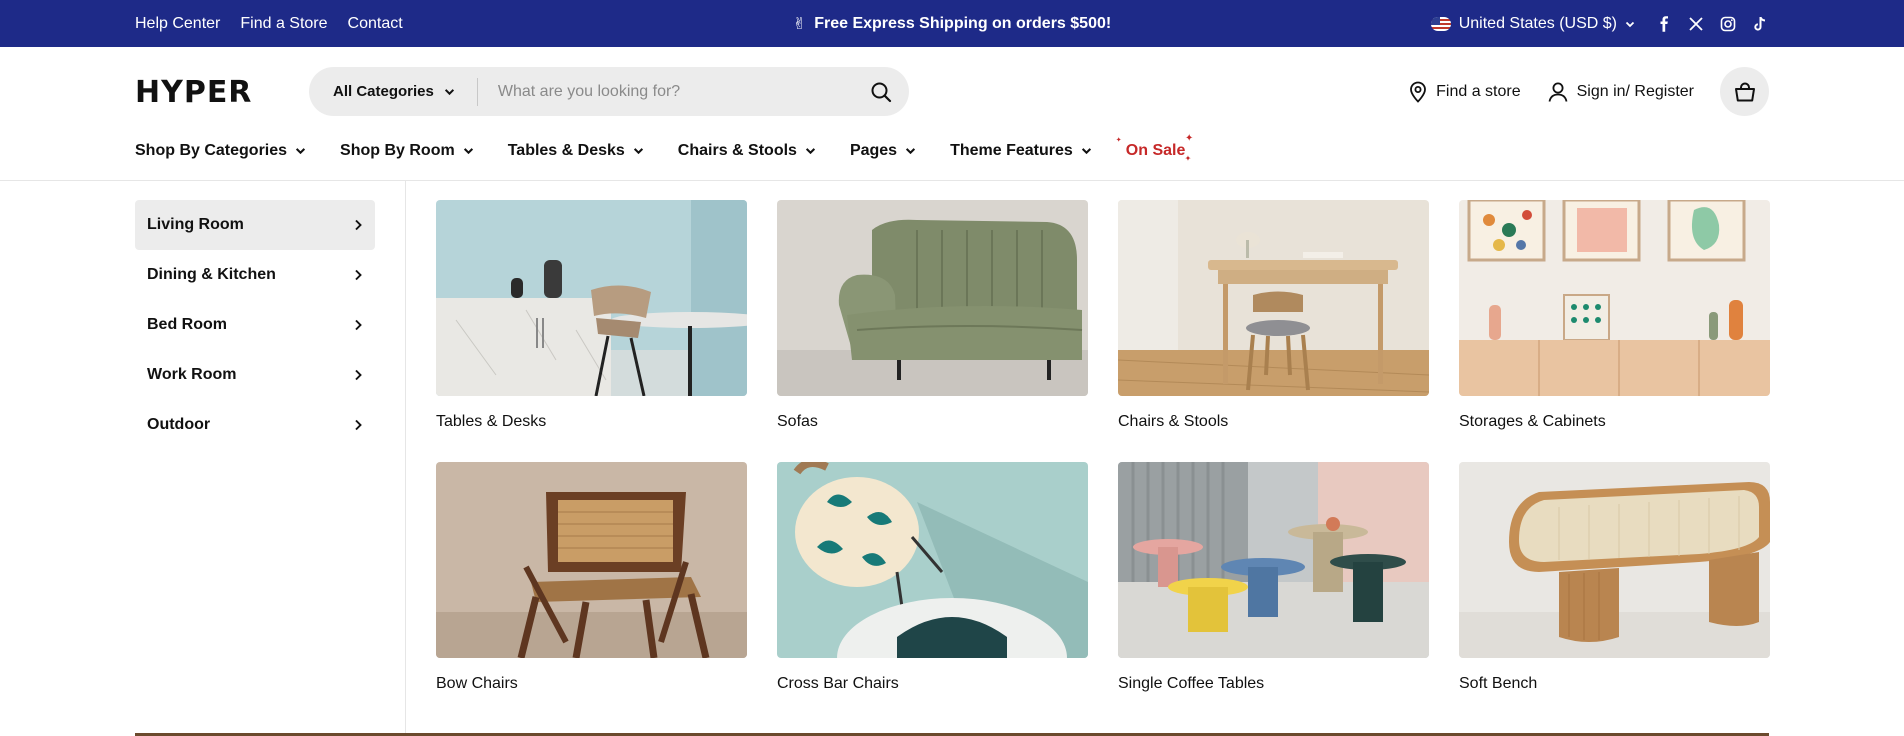 The height and width of the screenshot is (736, 1904). What do you see at coordinates (383, 91) in the screenshot?
I see `category-select-label: All Categories` at bounding box center [383, 91].